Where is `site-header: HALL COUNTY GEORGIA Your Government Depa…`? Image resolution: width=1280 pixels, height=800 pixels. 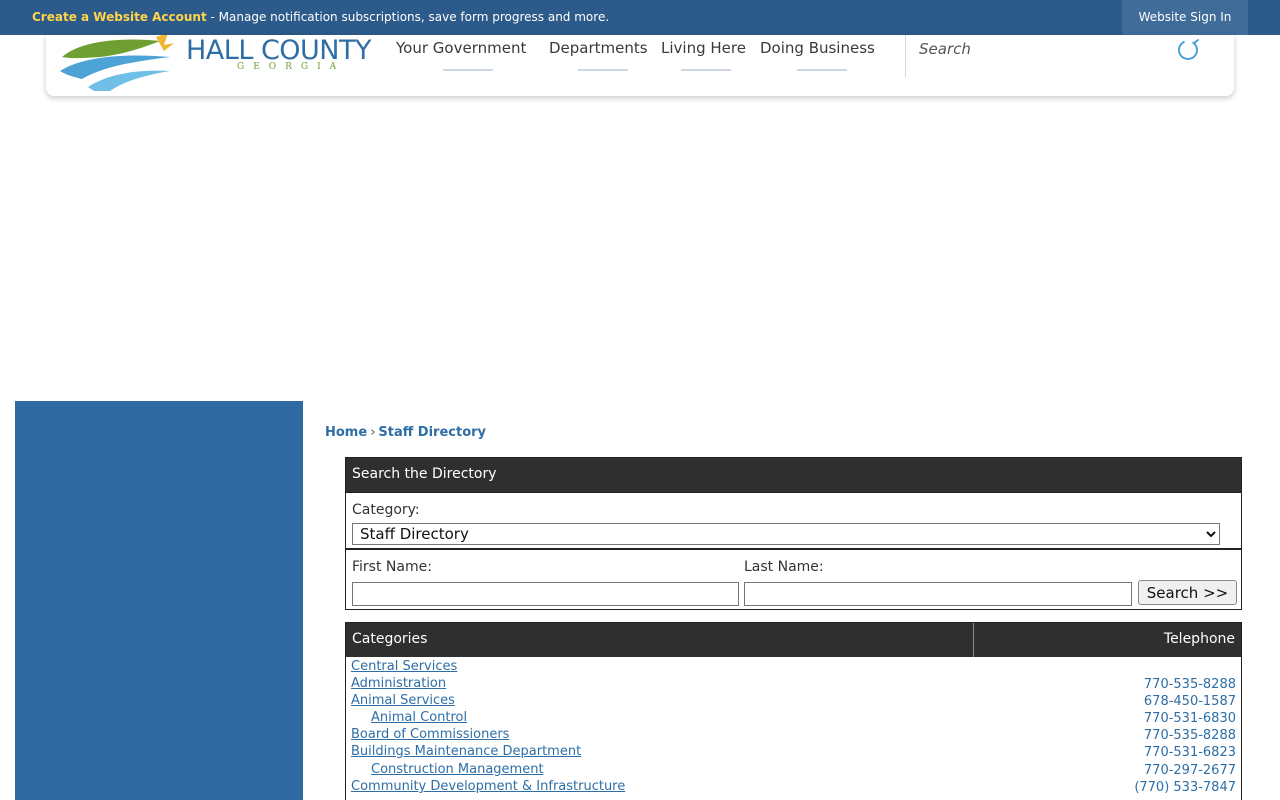
site-header: HALL COUNTY GEORGIA Your Government Depa… is located at coordinates (640, 65).